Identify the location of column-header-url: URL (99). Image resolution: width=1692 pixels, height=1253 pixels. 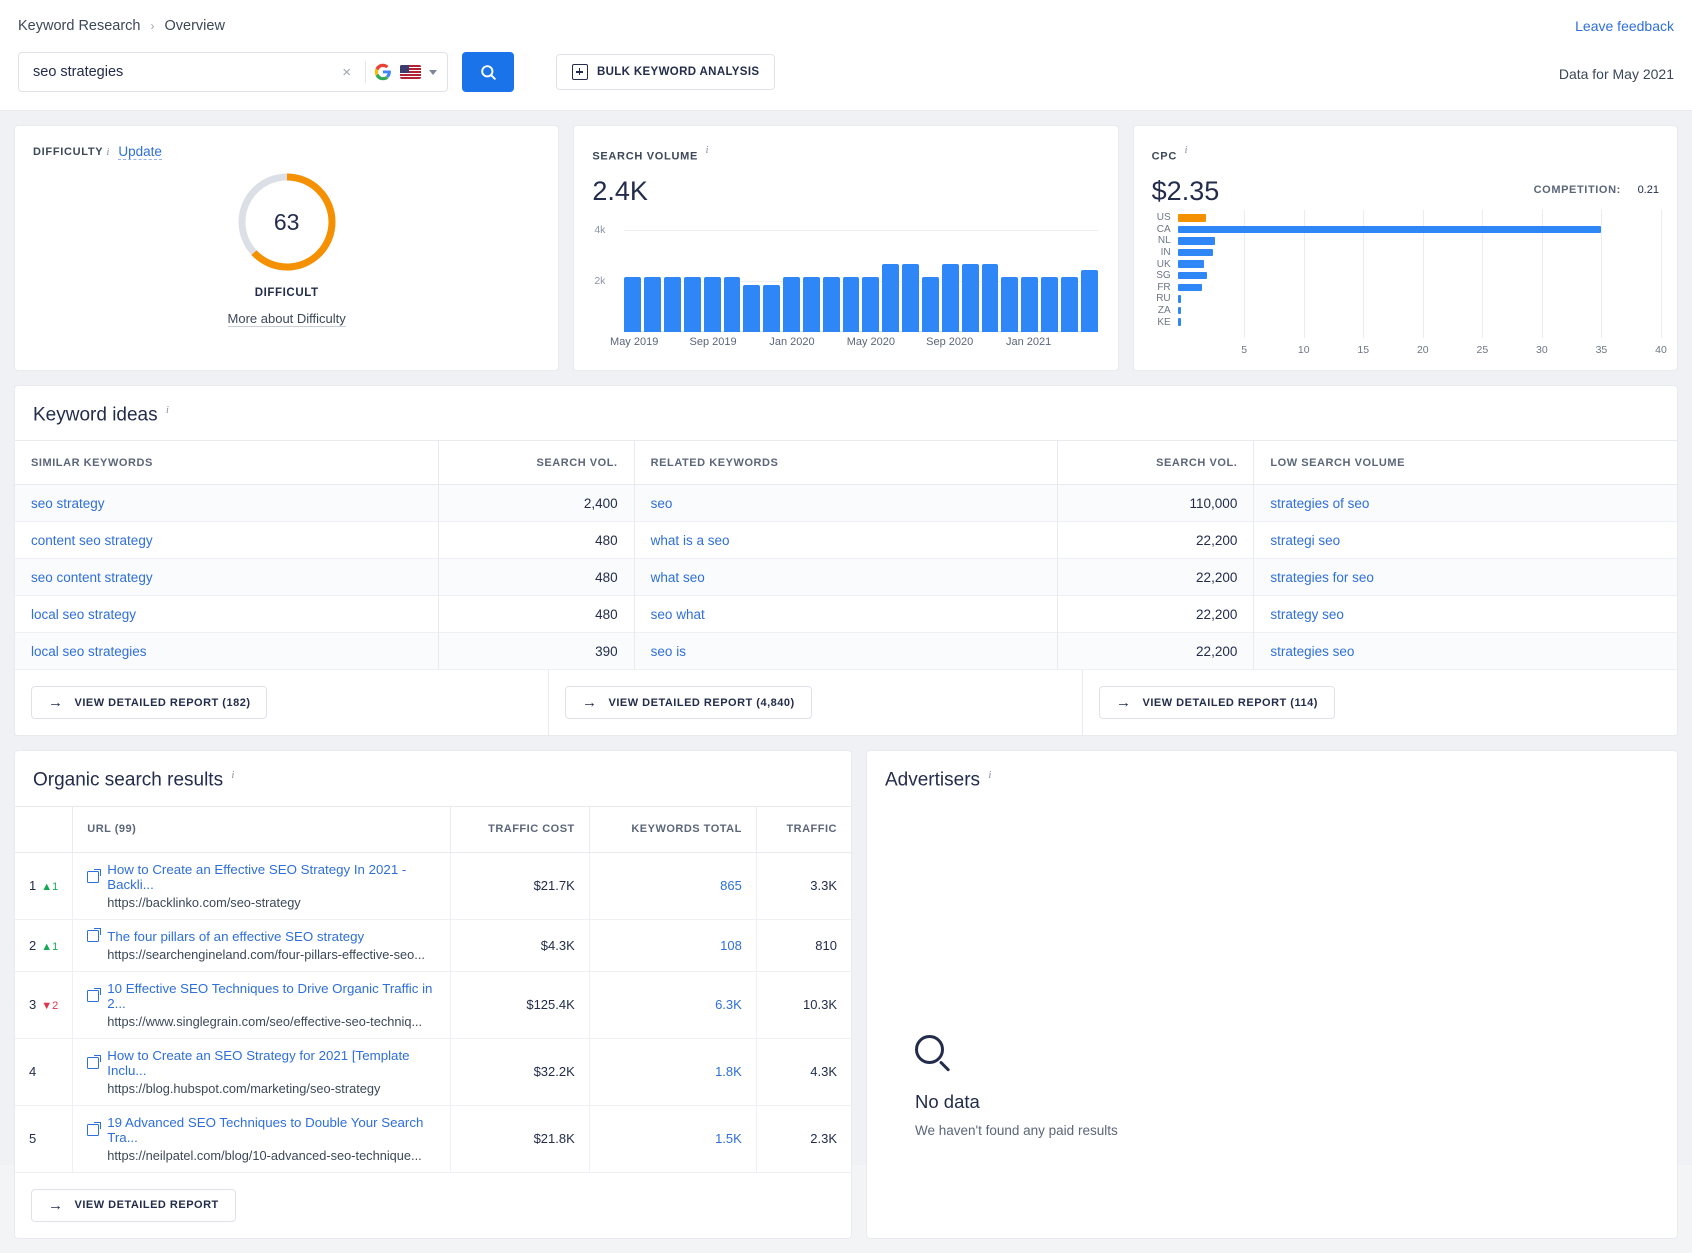
(261, 829).